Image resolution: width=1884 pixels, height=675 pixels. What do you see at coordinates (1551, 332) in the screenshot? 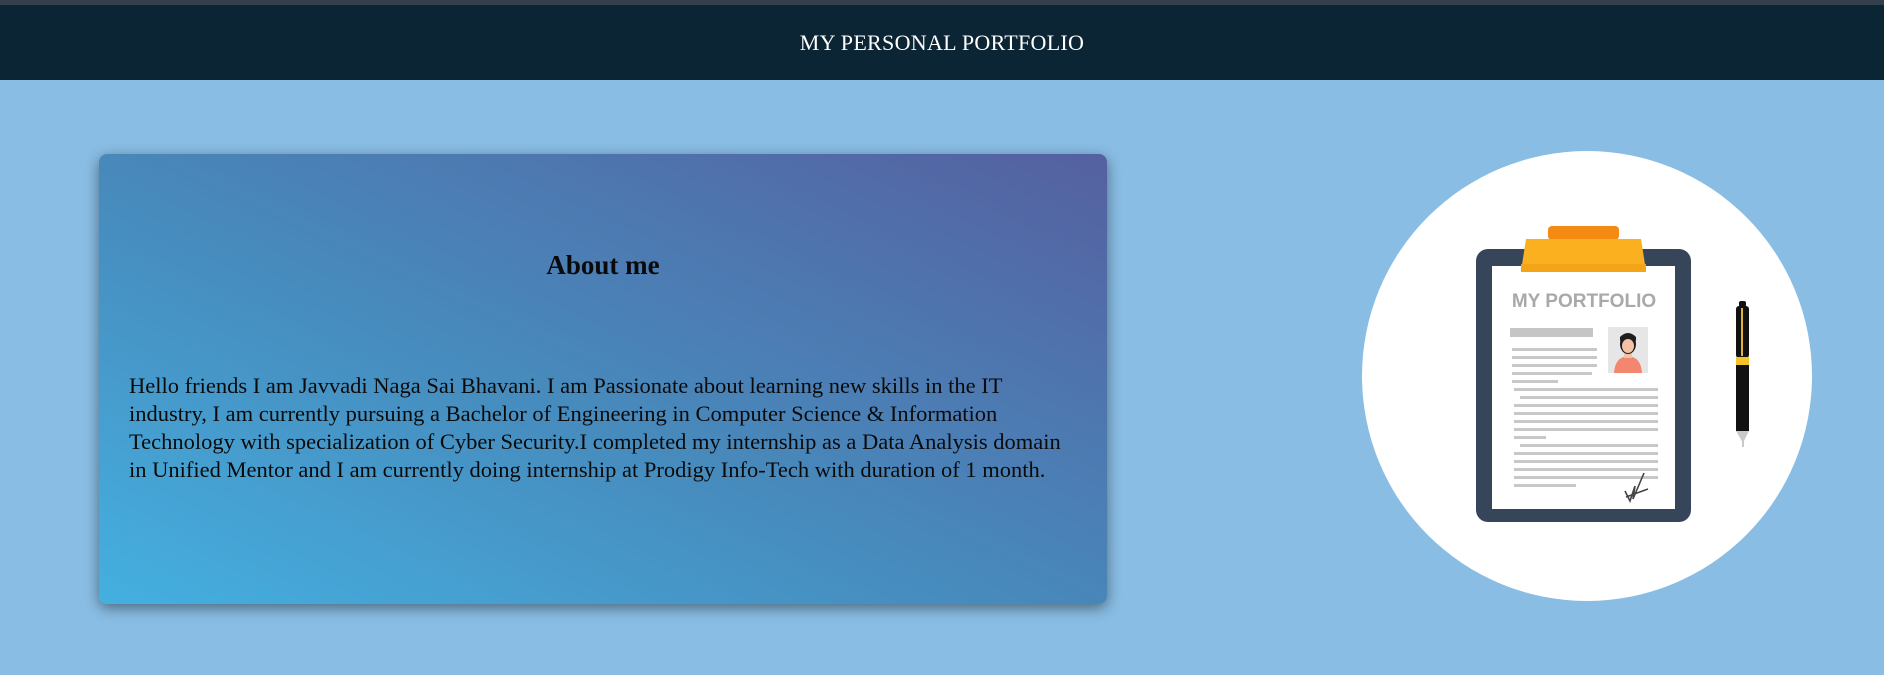
I see `sheet-header-bar` at bounding box center [1551, 332].